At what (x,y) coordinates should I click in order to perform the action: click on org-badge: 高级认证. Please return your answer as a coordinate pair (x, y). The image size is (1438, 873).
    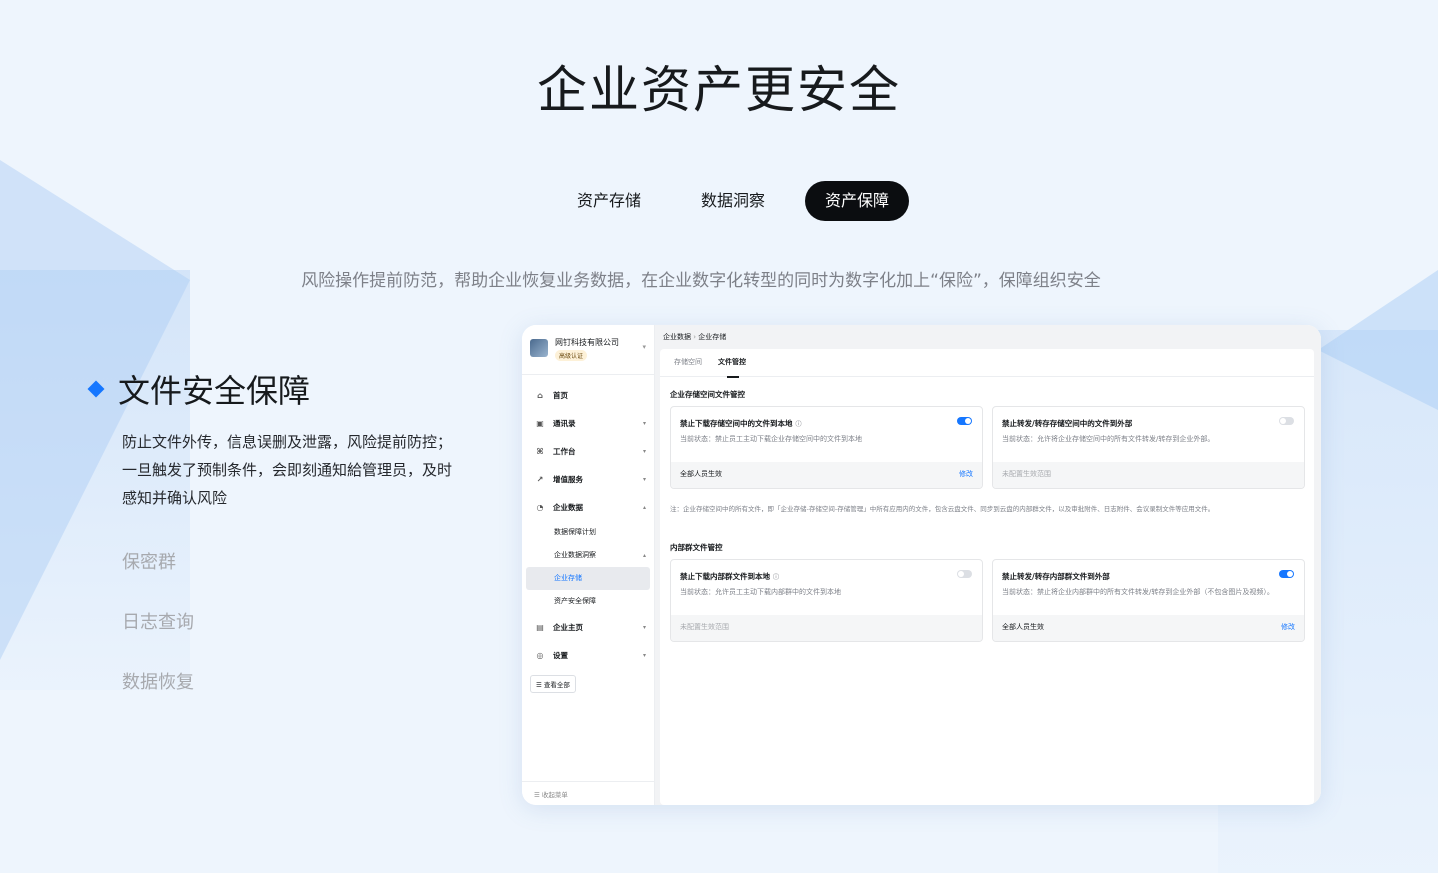
    Looking at the image, I should click on (571, 355).